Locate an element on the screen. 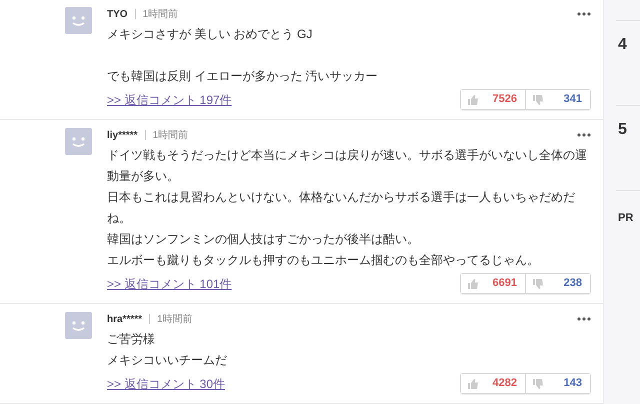  comment-text: ね。 is located at coordinates (119, 218).